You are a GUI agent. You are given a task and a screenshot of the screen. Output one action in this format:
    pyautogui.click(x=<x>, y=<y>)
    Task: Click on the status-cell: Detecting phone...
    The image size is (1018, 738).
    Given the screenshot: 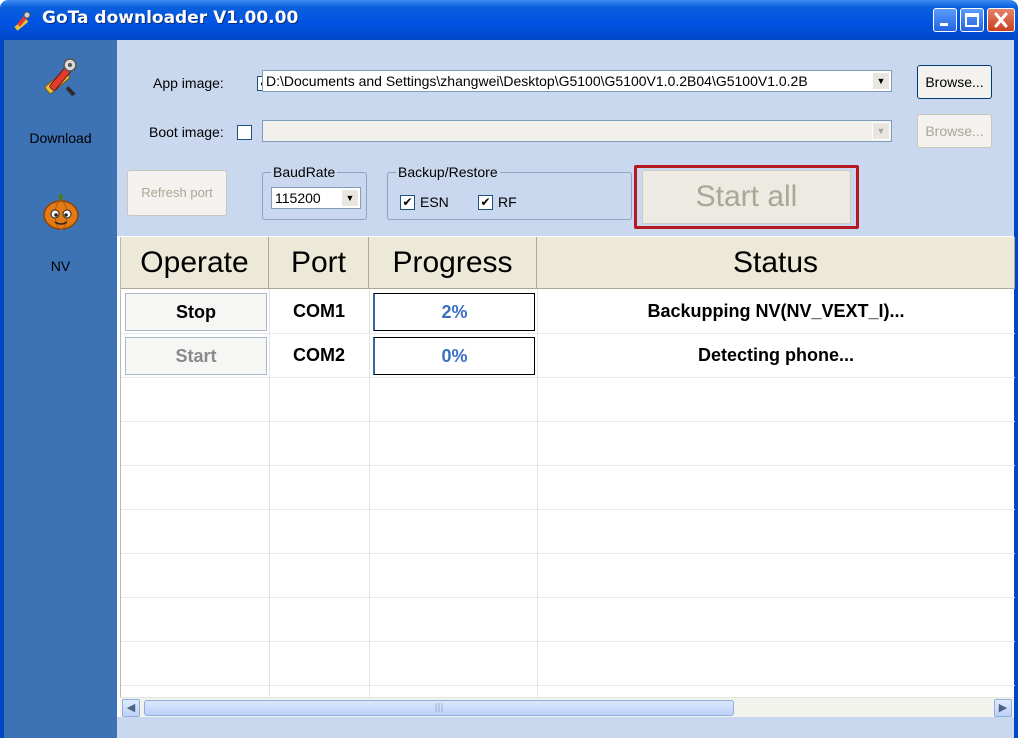 What is the action you would take?
    pyautogui.click(x=775, y=355)
    